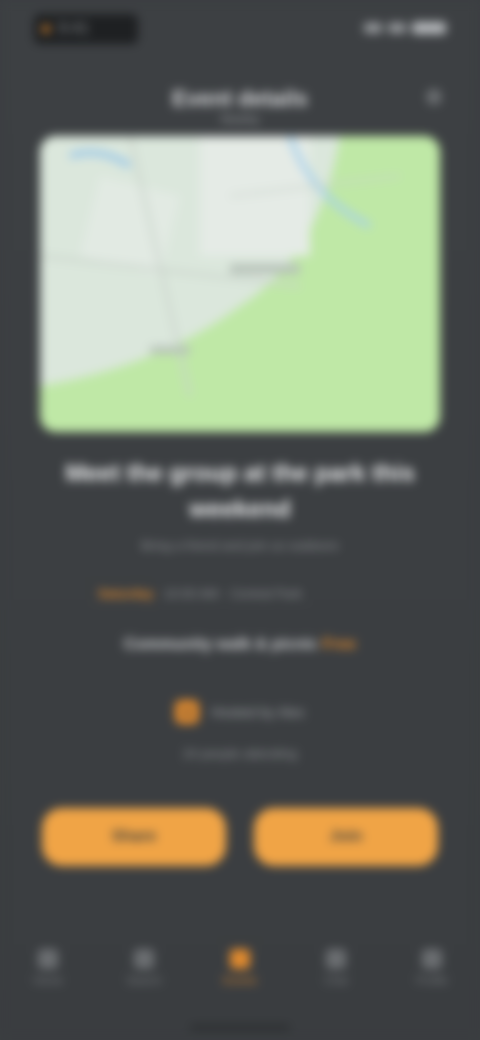 Image resolution: width=480 pixels, height=1040 pixels. I want to click on join-button: Join, so click(346, 837).